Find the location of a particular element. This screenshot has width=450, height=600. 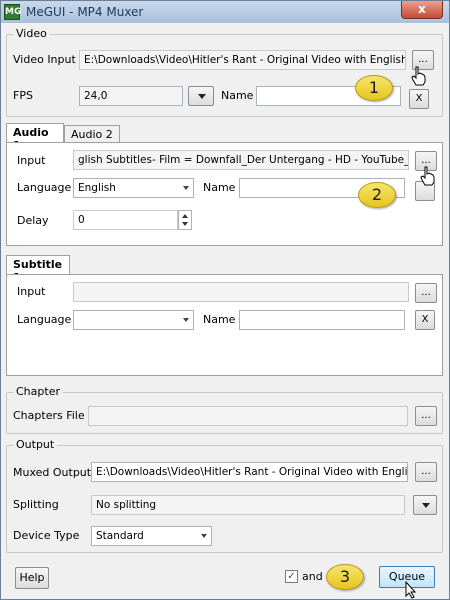

window-title: MeGUI - MP4 Muxer is located at coordinates (85, 12).